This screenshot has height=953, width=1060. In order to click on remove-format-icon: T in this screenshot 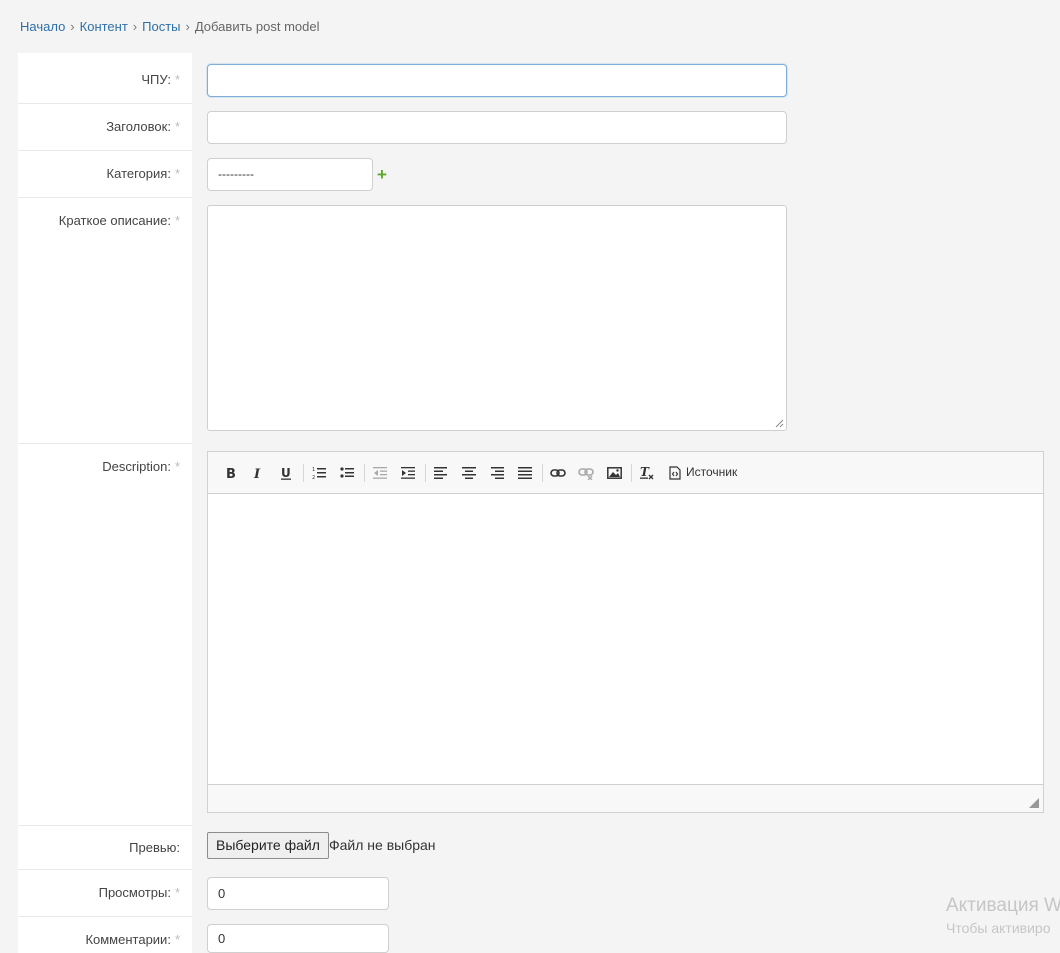, I will do `click(647, 473)`.